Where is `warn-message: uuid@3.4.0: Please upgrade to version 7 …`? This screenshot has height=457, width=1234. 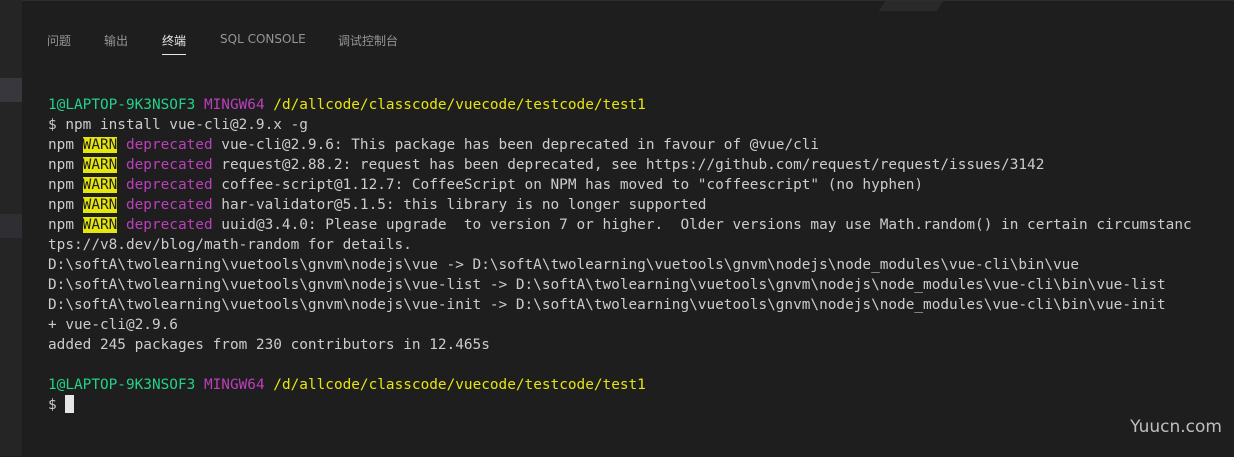
warn-message: uuid@3.4.0: Please upgrade to version 7 … is located at coordinates (702, 225).